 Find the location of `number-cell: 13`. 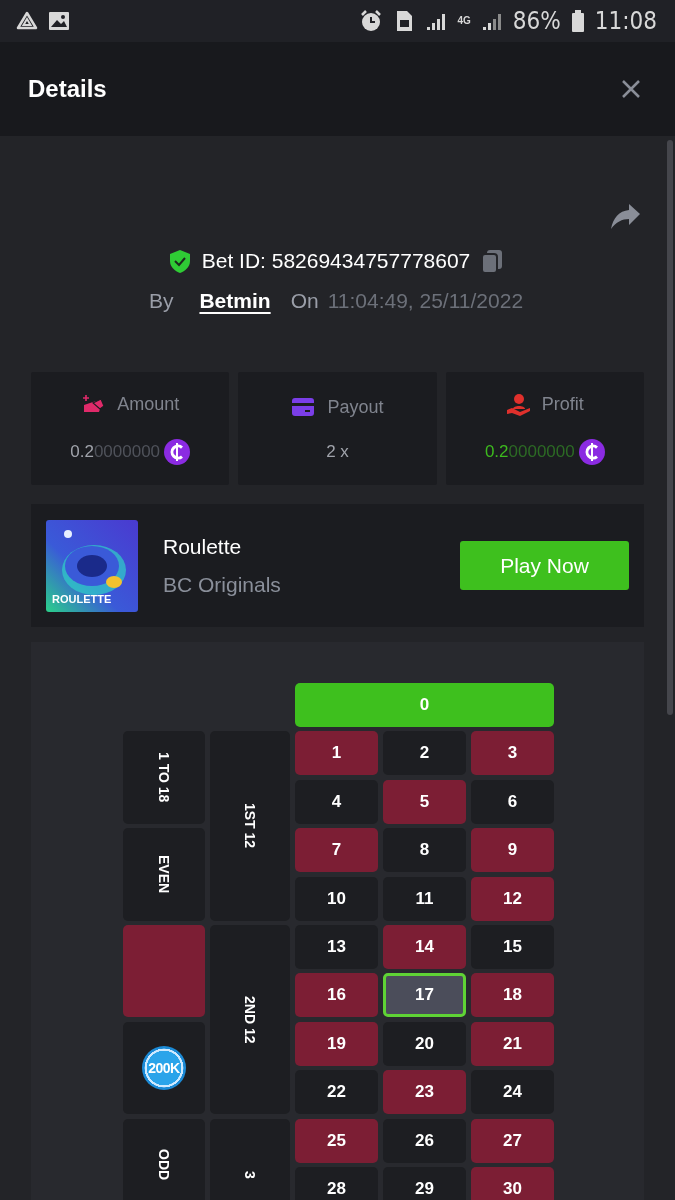

number-cell: 13 is located at coordinates (336, 946).